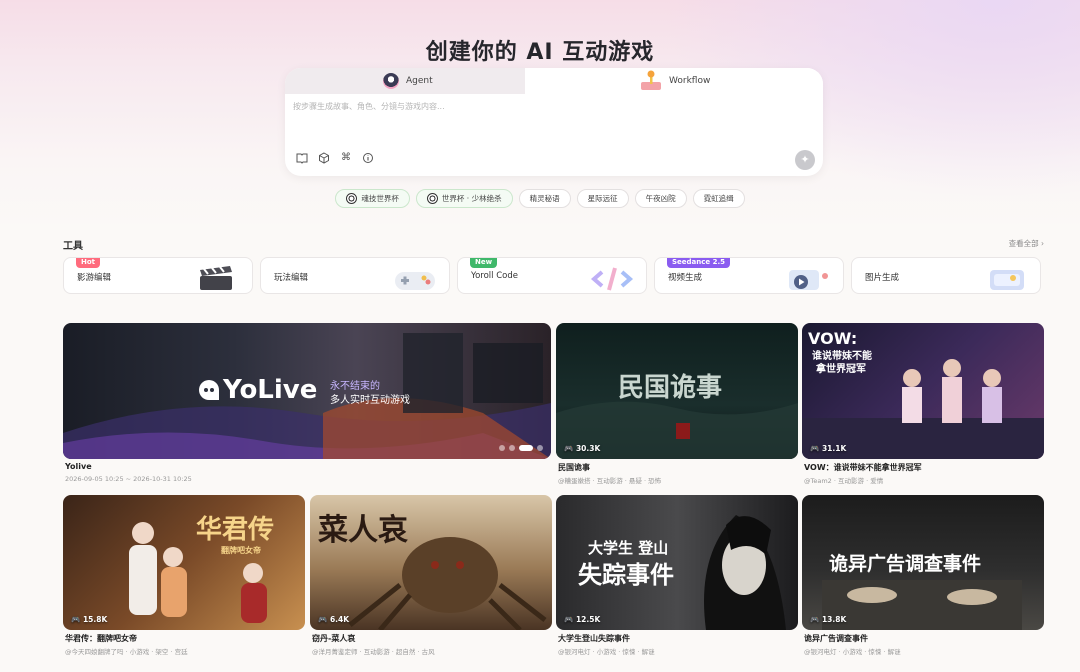 Image resolution: width=1080 pixels, height=672 pixels. What do you see at coordinates (1007, 280) in the screenshot?
I see `image-icon` at bounding box center [1007, 280].